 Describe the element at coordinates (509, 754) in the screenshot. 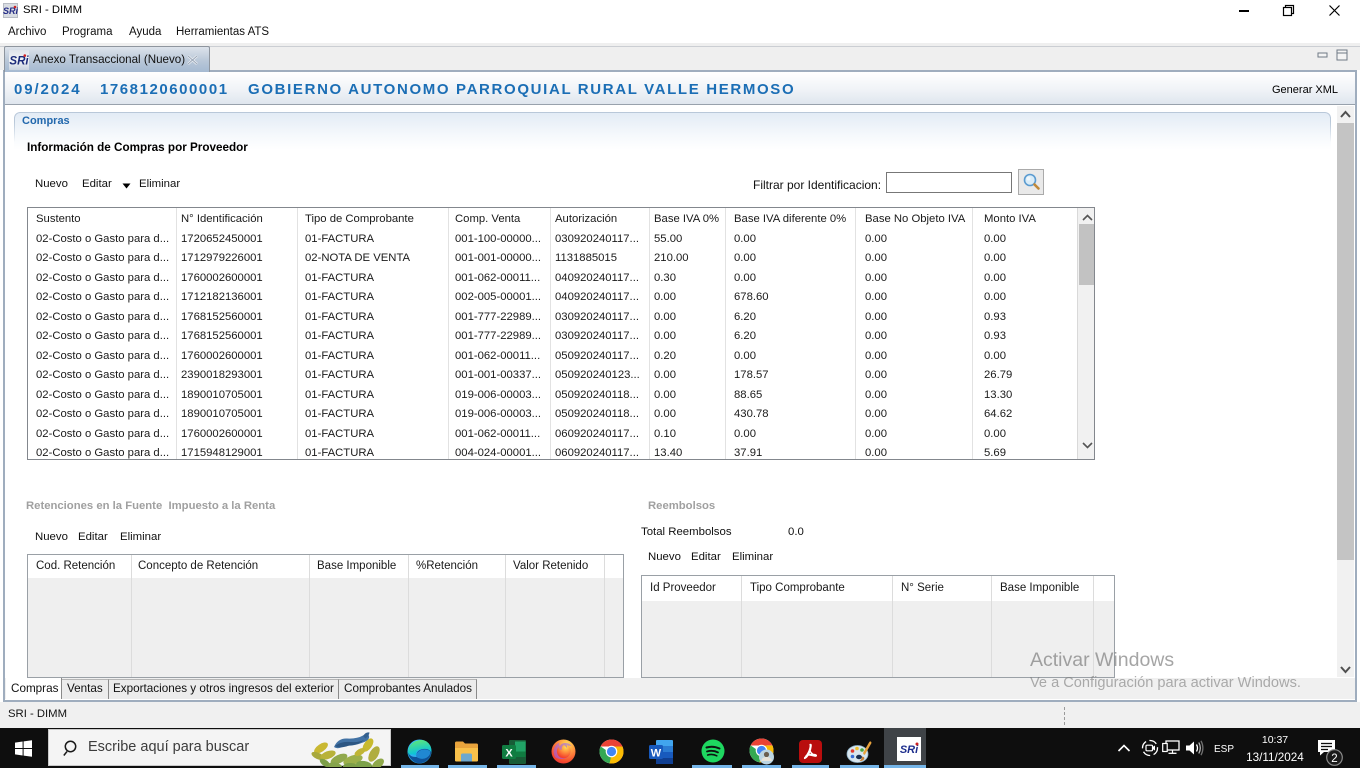

I see `svg-text: X` at that location.